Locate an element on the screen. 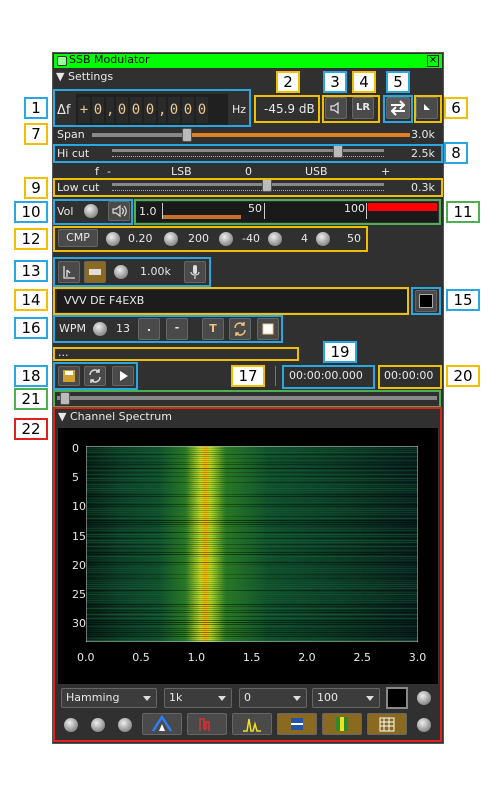 This screenshot has height=797, width=496. annotation-10: 10 is located at coordinates (31, 212).